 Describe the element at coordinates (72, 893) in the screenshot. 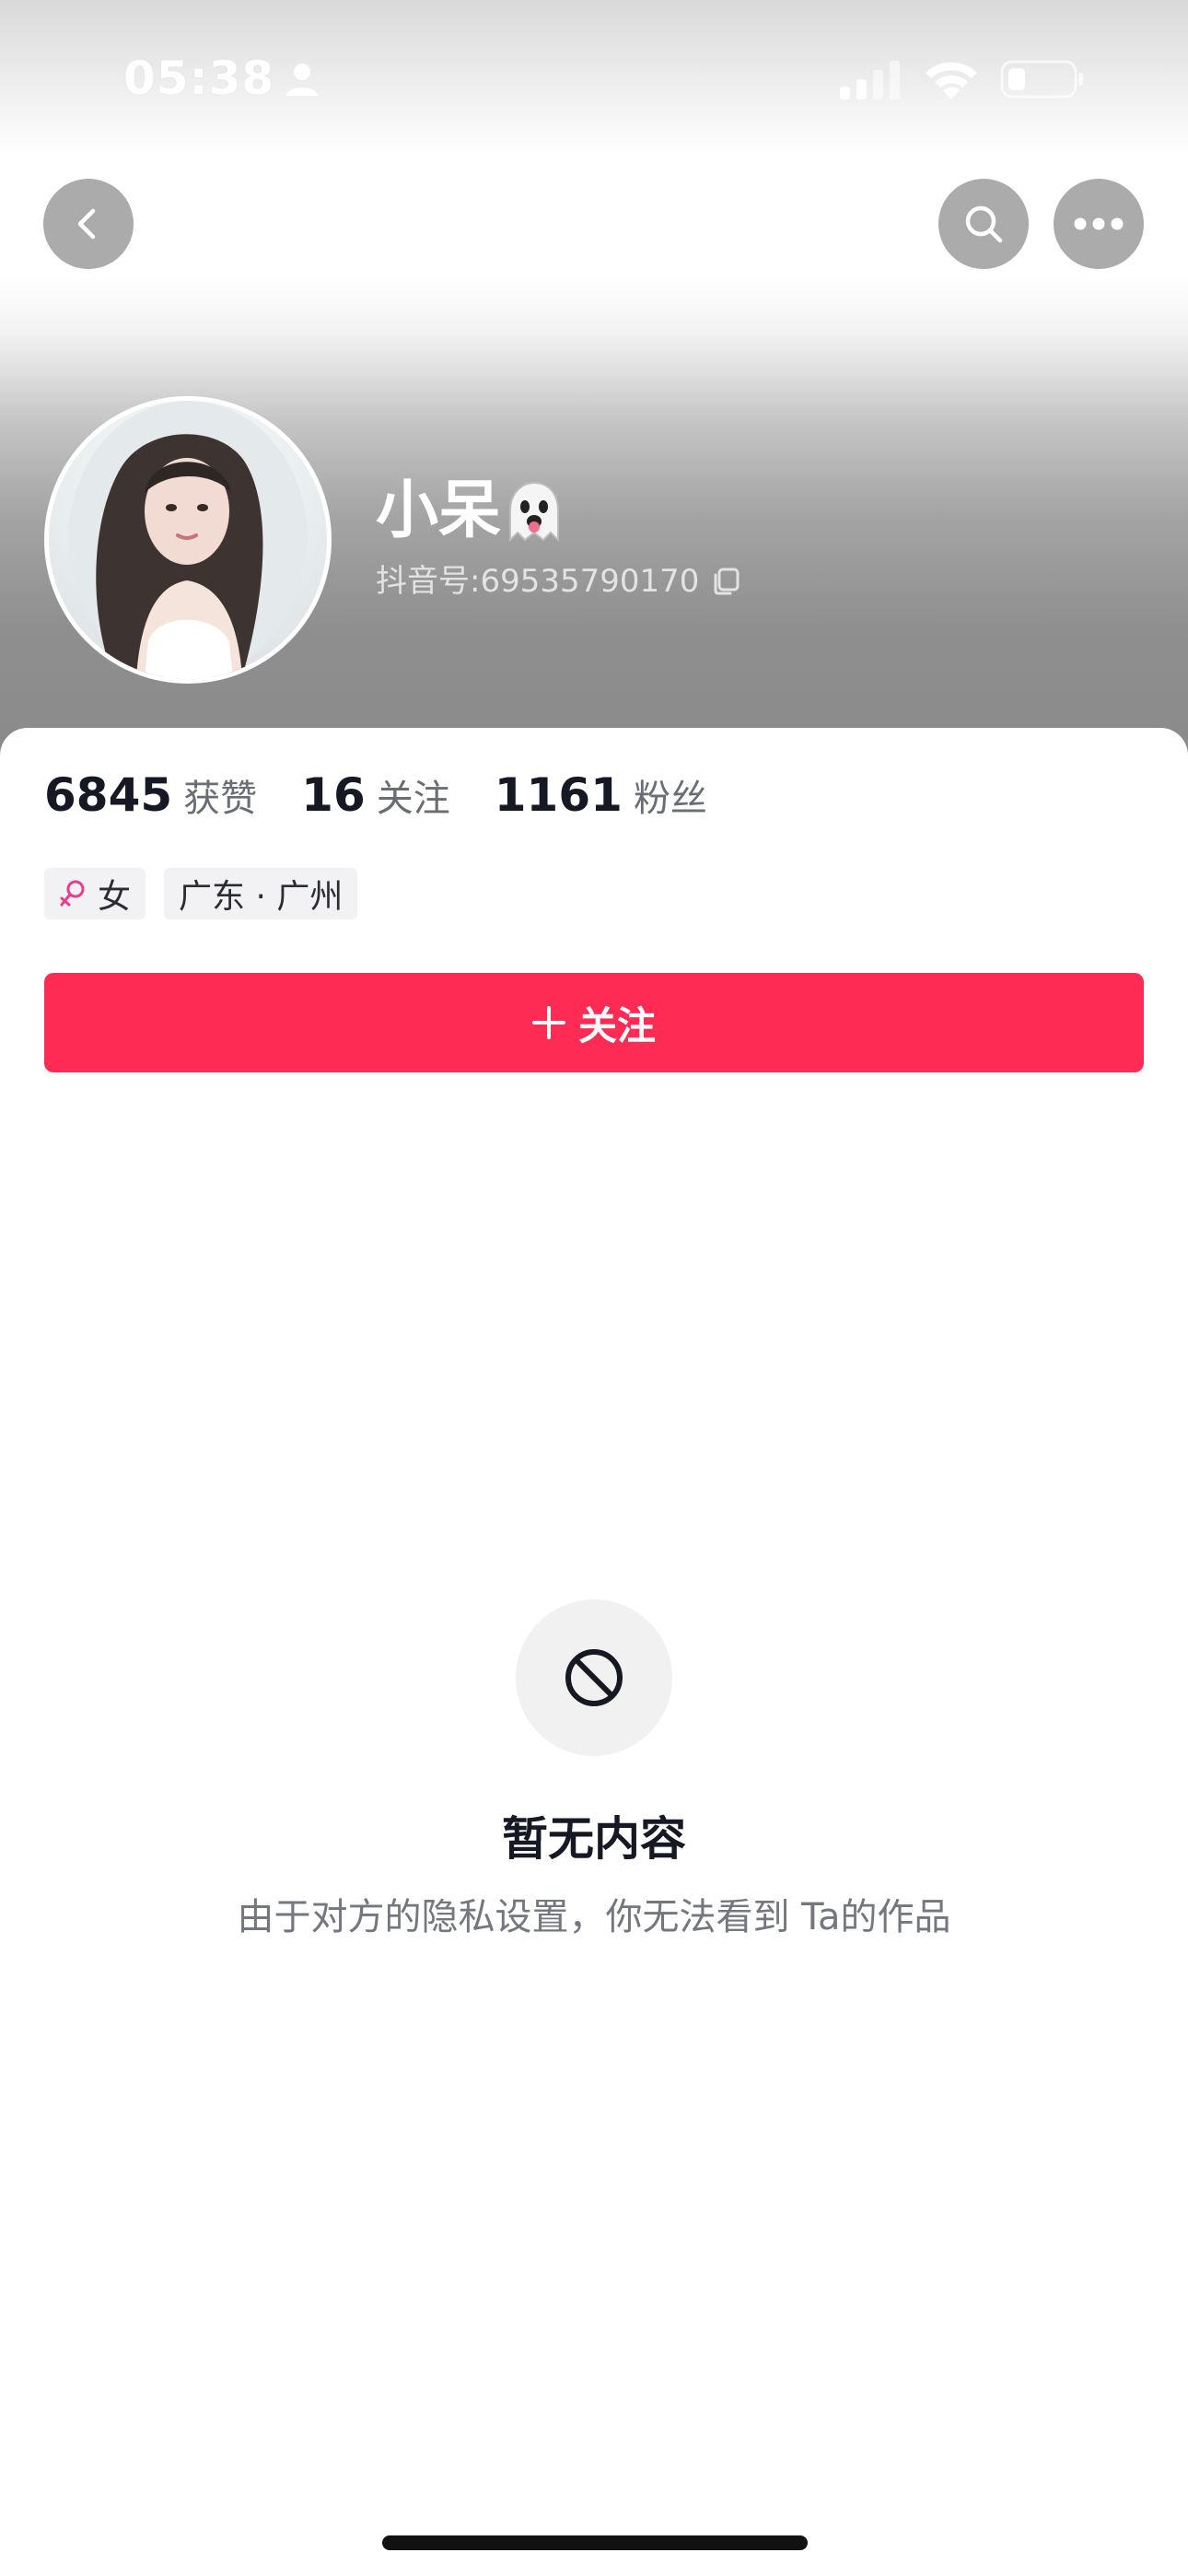

I see `female-icon` at that location.